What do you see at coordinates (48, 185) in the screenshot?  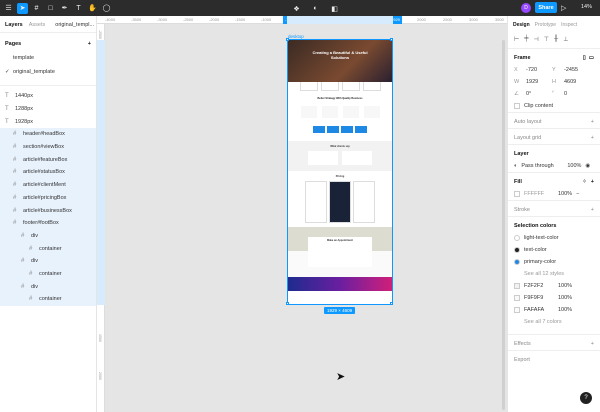 I see `layer-row: # article#clientMent` at bounding box center [48, 185].